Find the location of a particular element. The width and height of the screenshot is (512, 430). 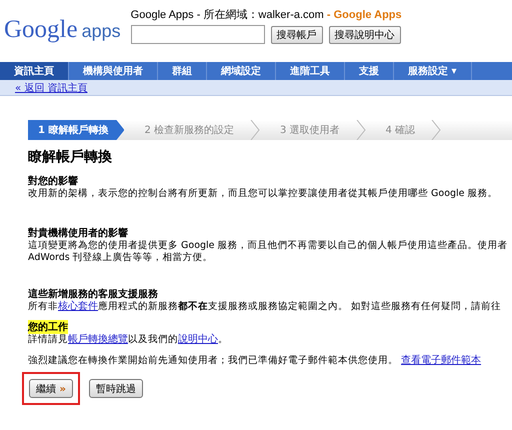

back-link: « 返回 資訊主頁 is located at coordinates (51, 87).